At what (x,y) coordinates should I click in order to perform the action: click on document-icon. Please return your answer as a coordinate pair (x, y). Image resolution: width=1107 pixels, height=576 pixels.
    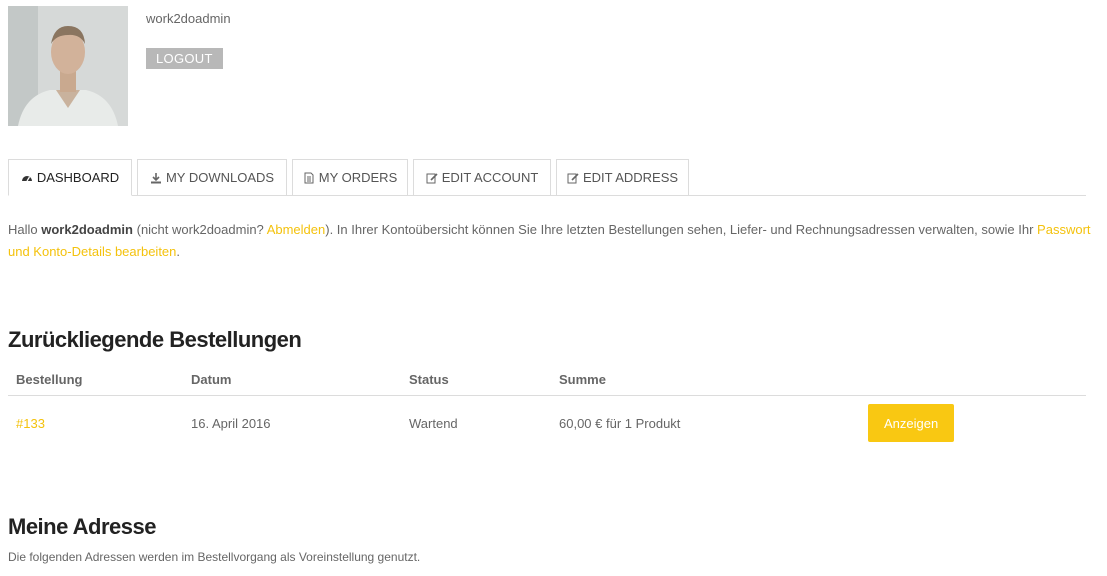
    Looking at the image, I should click on (309, 178).